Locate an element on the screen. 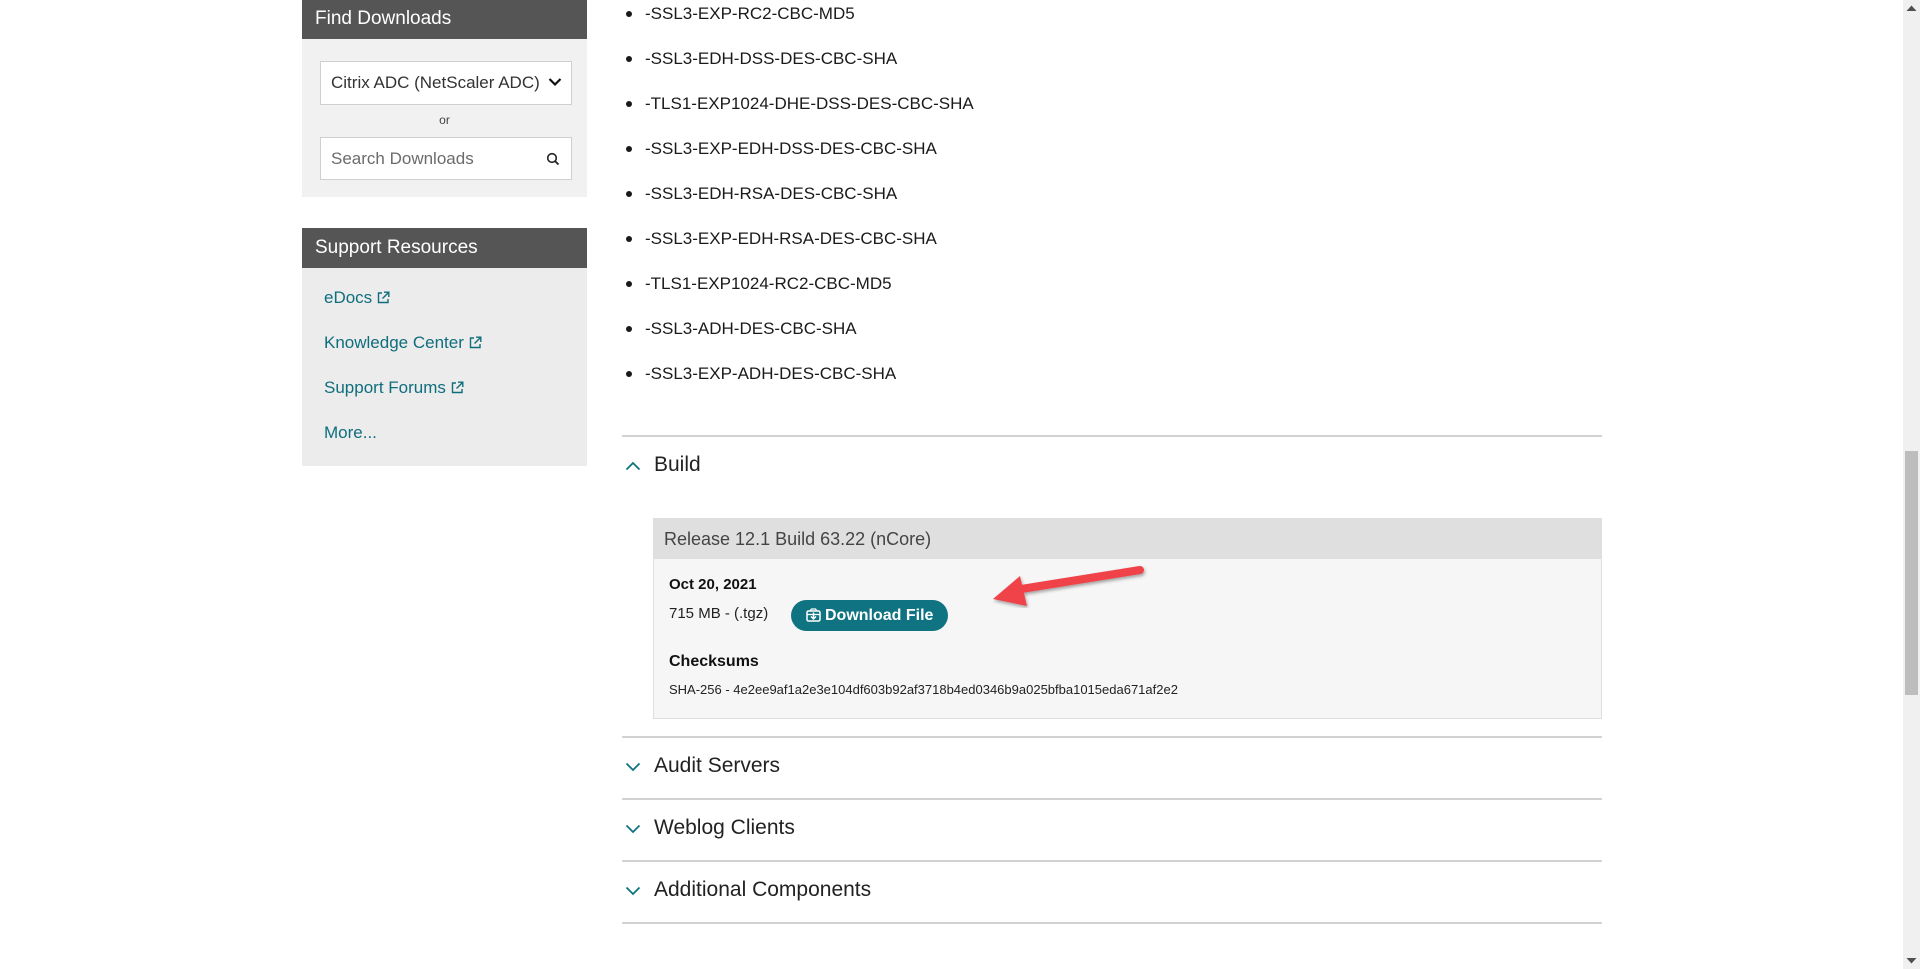 The height and width of the screenshot is (969, 1920). accordion-build: Build is located at coordinates (1112, 467).